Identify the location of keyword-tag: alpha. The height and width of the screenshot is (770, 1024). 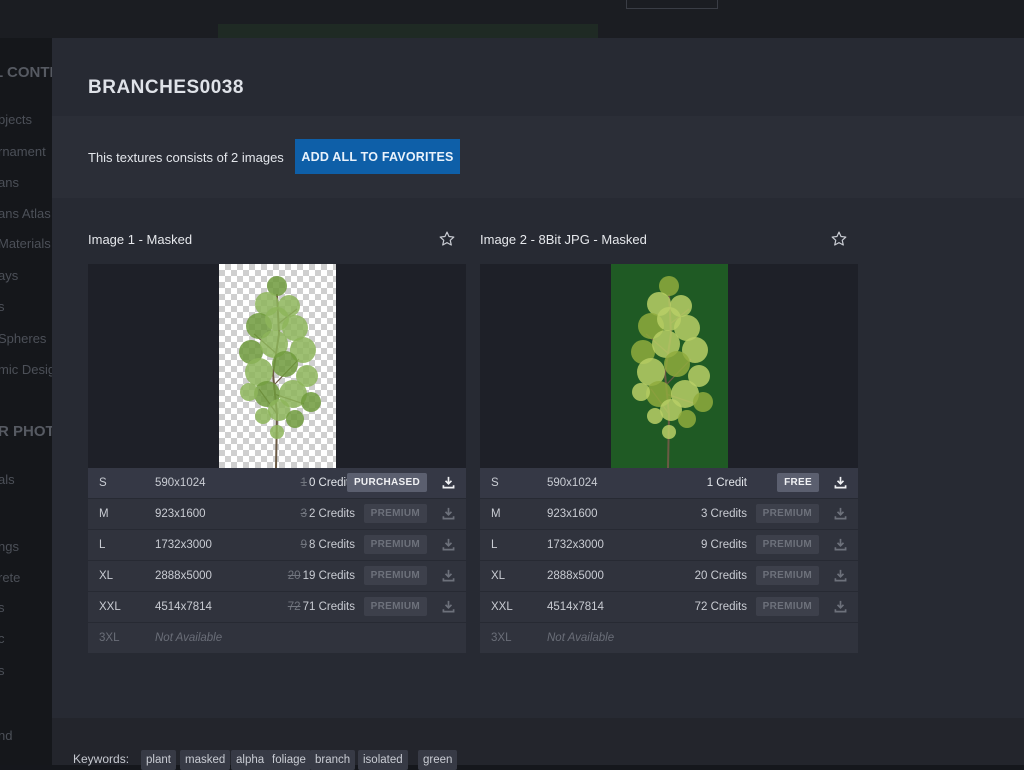
(250, 760).